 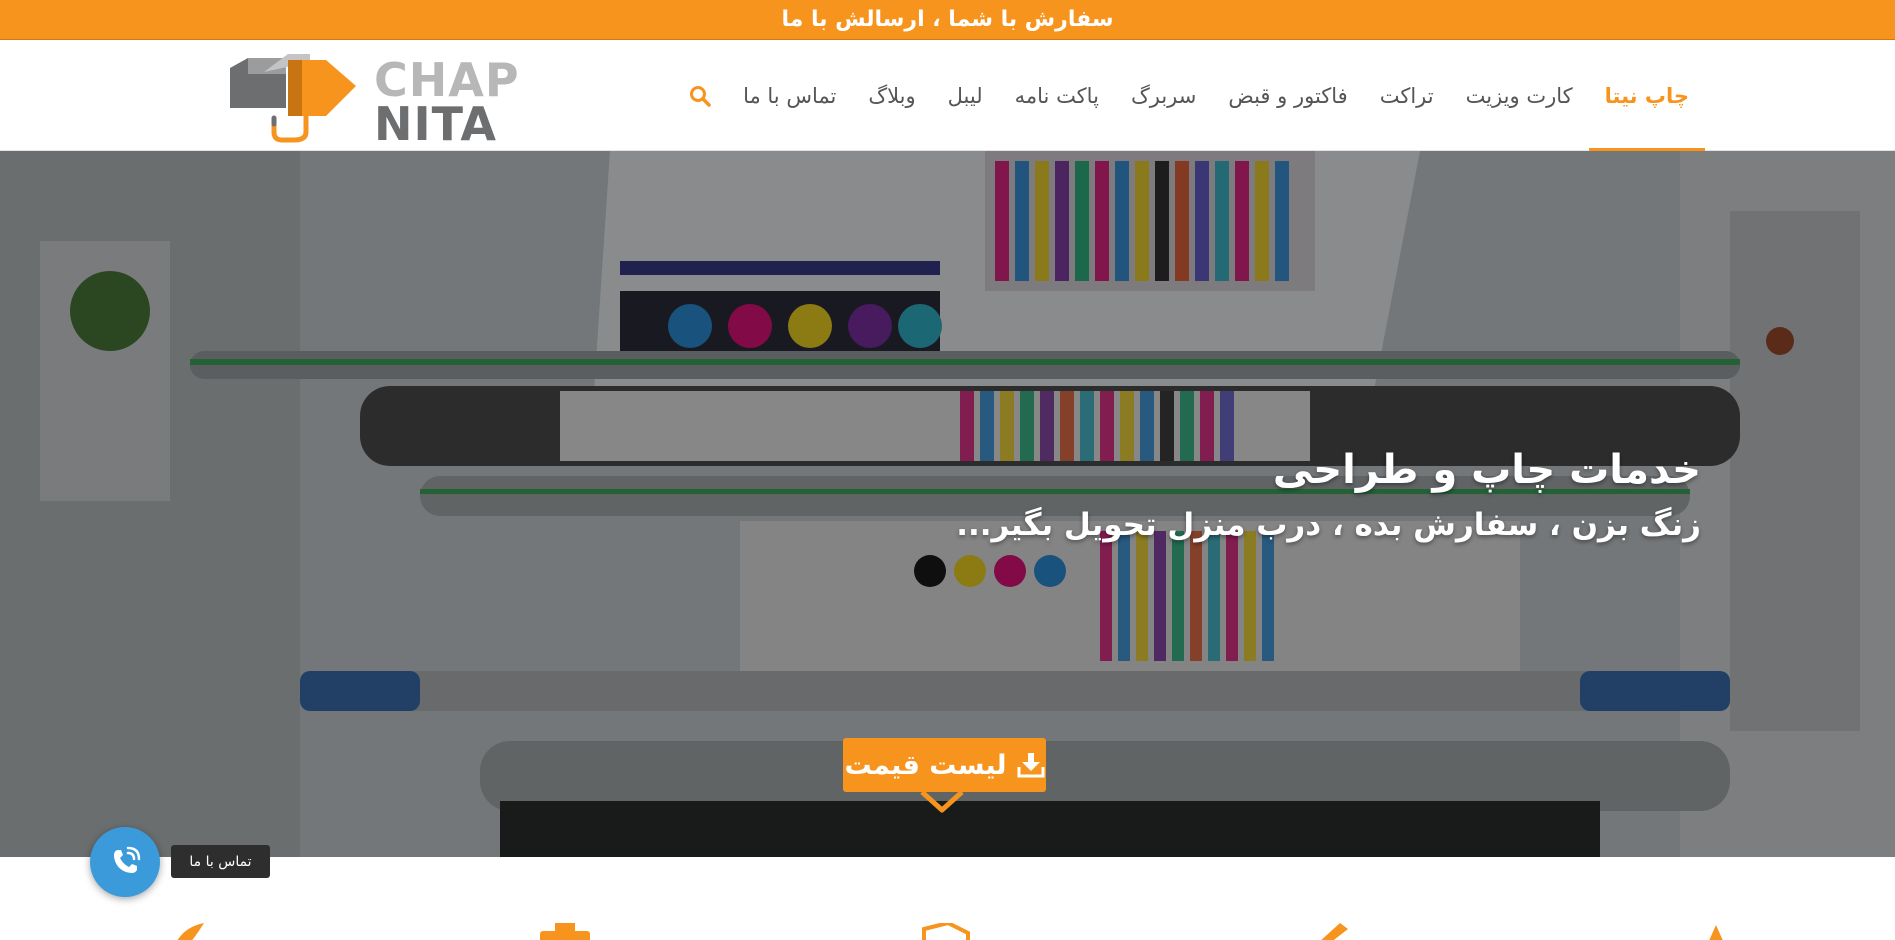 What do you see at coordinates (1163, 95) in the screenshot?
I see `nav-item-letterhead: سربرگ` at bounding box center [1163, 95].